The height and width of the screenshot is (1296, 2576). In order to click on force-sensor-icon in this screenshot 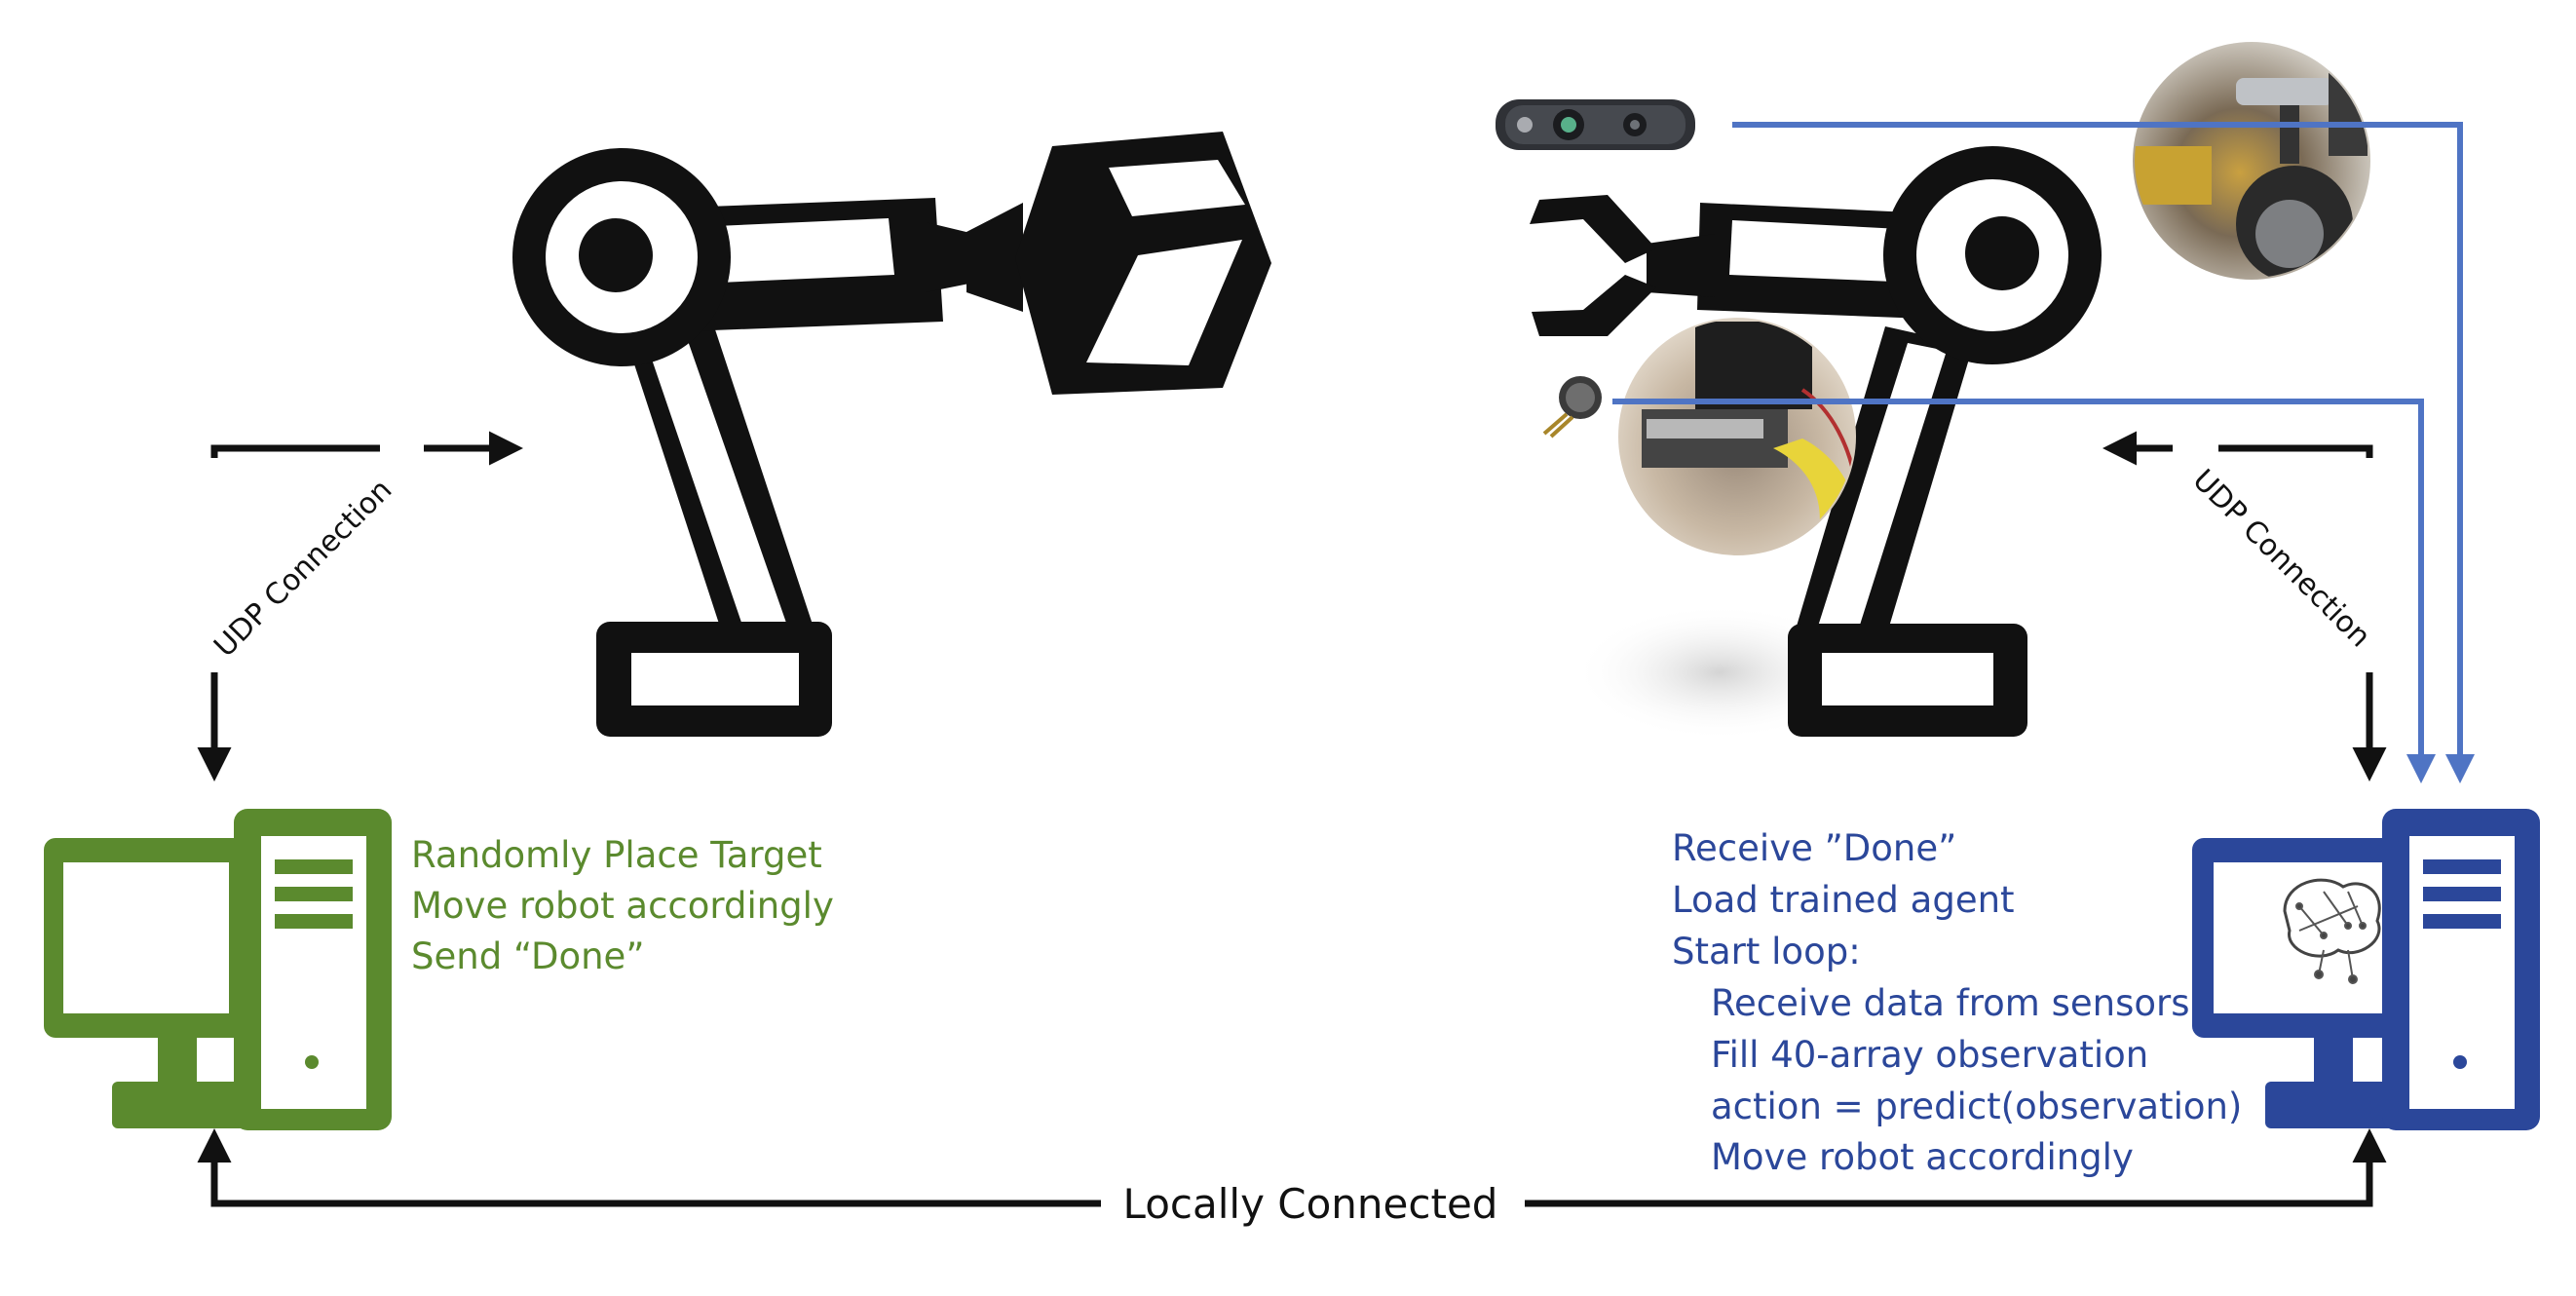, I will do `click(1572, 407)`.